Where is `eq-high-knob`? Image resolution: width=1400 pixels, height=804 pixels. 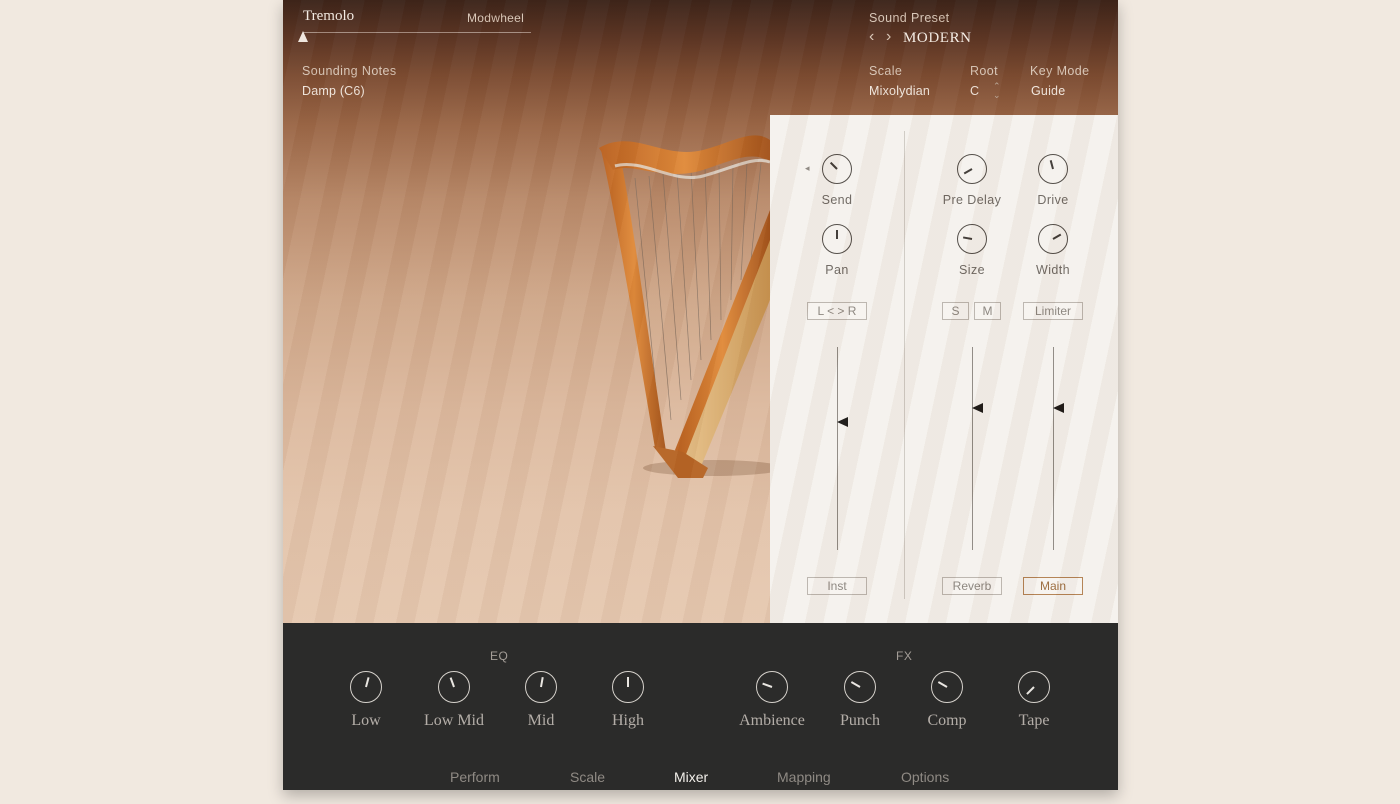 eq-high-knob is located at coordinates (628, 687).